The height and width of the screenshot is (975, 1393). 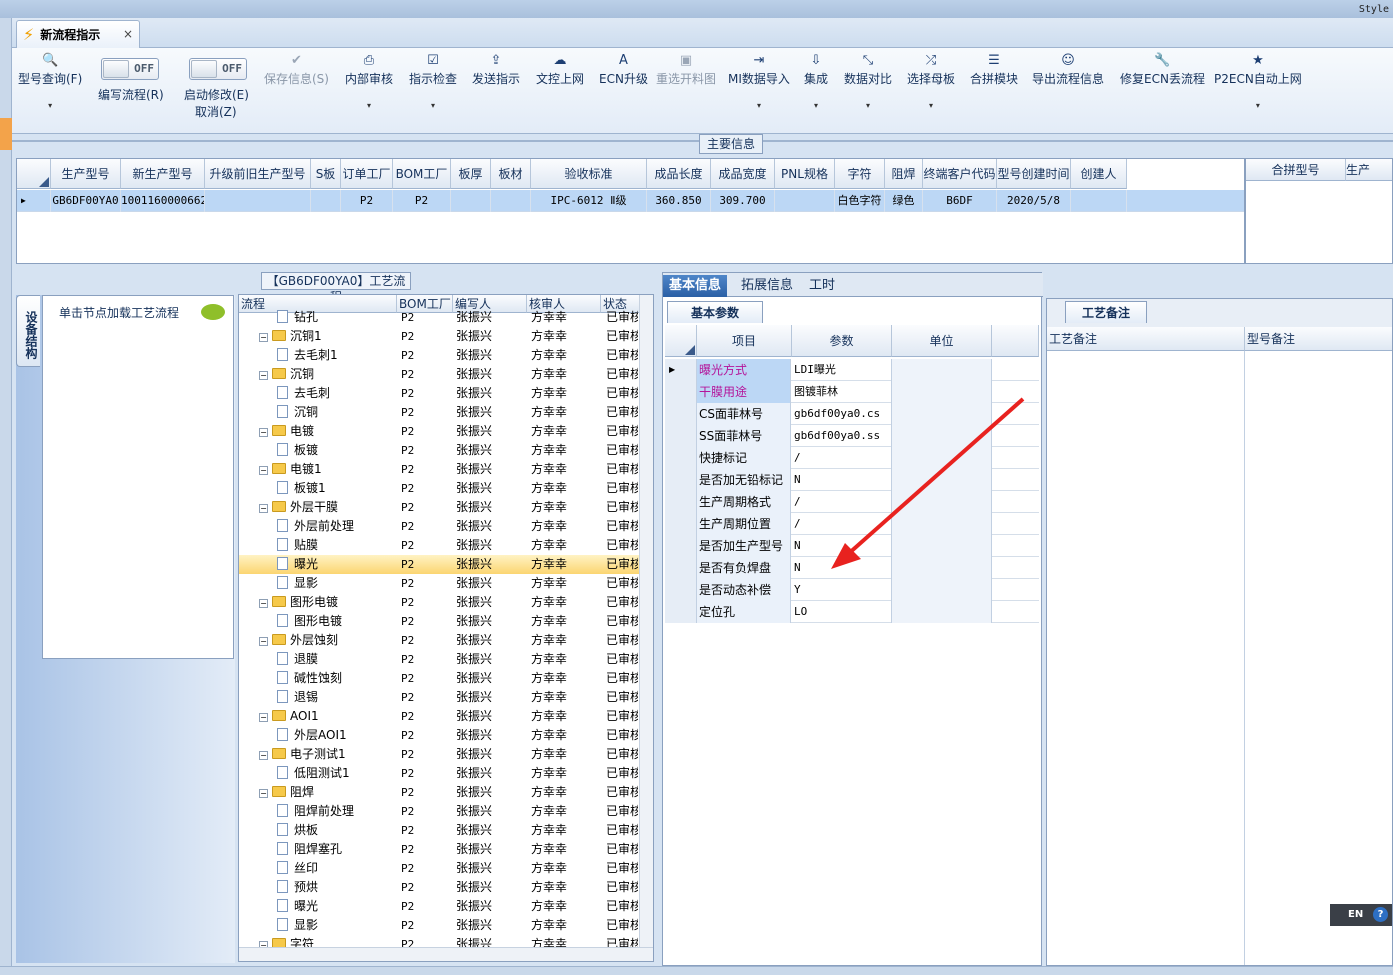 I want to click on col-header: 阻焊, so click(x=904, y=174).